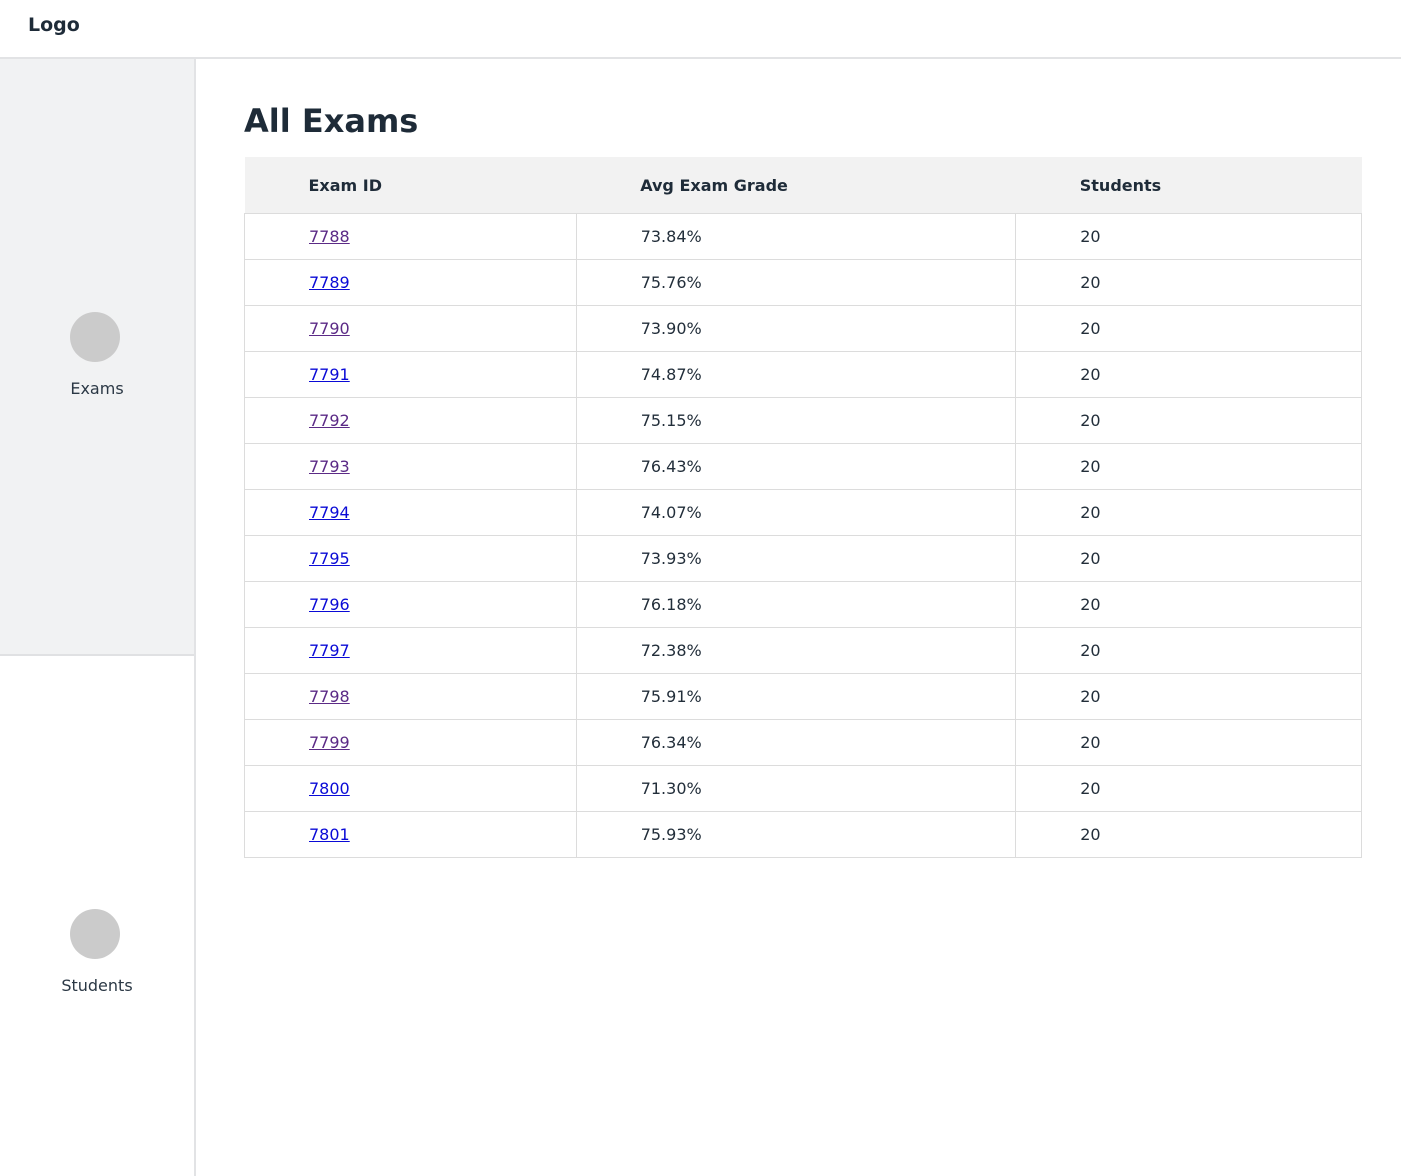 The height and width of the screenshot is (1176, 1401). I want to click on table-row: 7801 75.93% 20, so click(803, 834).